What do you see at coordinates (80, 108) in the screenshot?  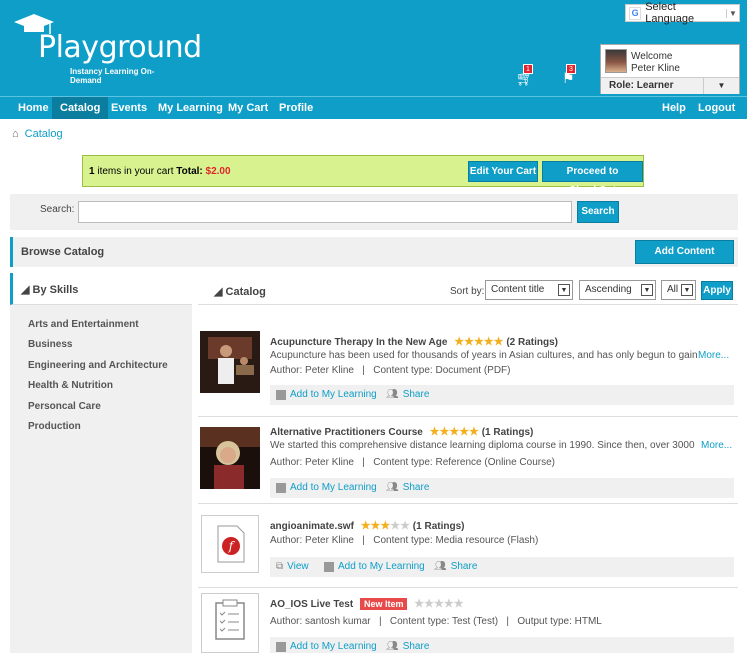 I see `nav-catalog: Catalog` at bounding box center [80, 108].